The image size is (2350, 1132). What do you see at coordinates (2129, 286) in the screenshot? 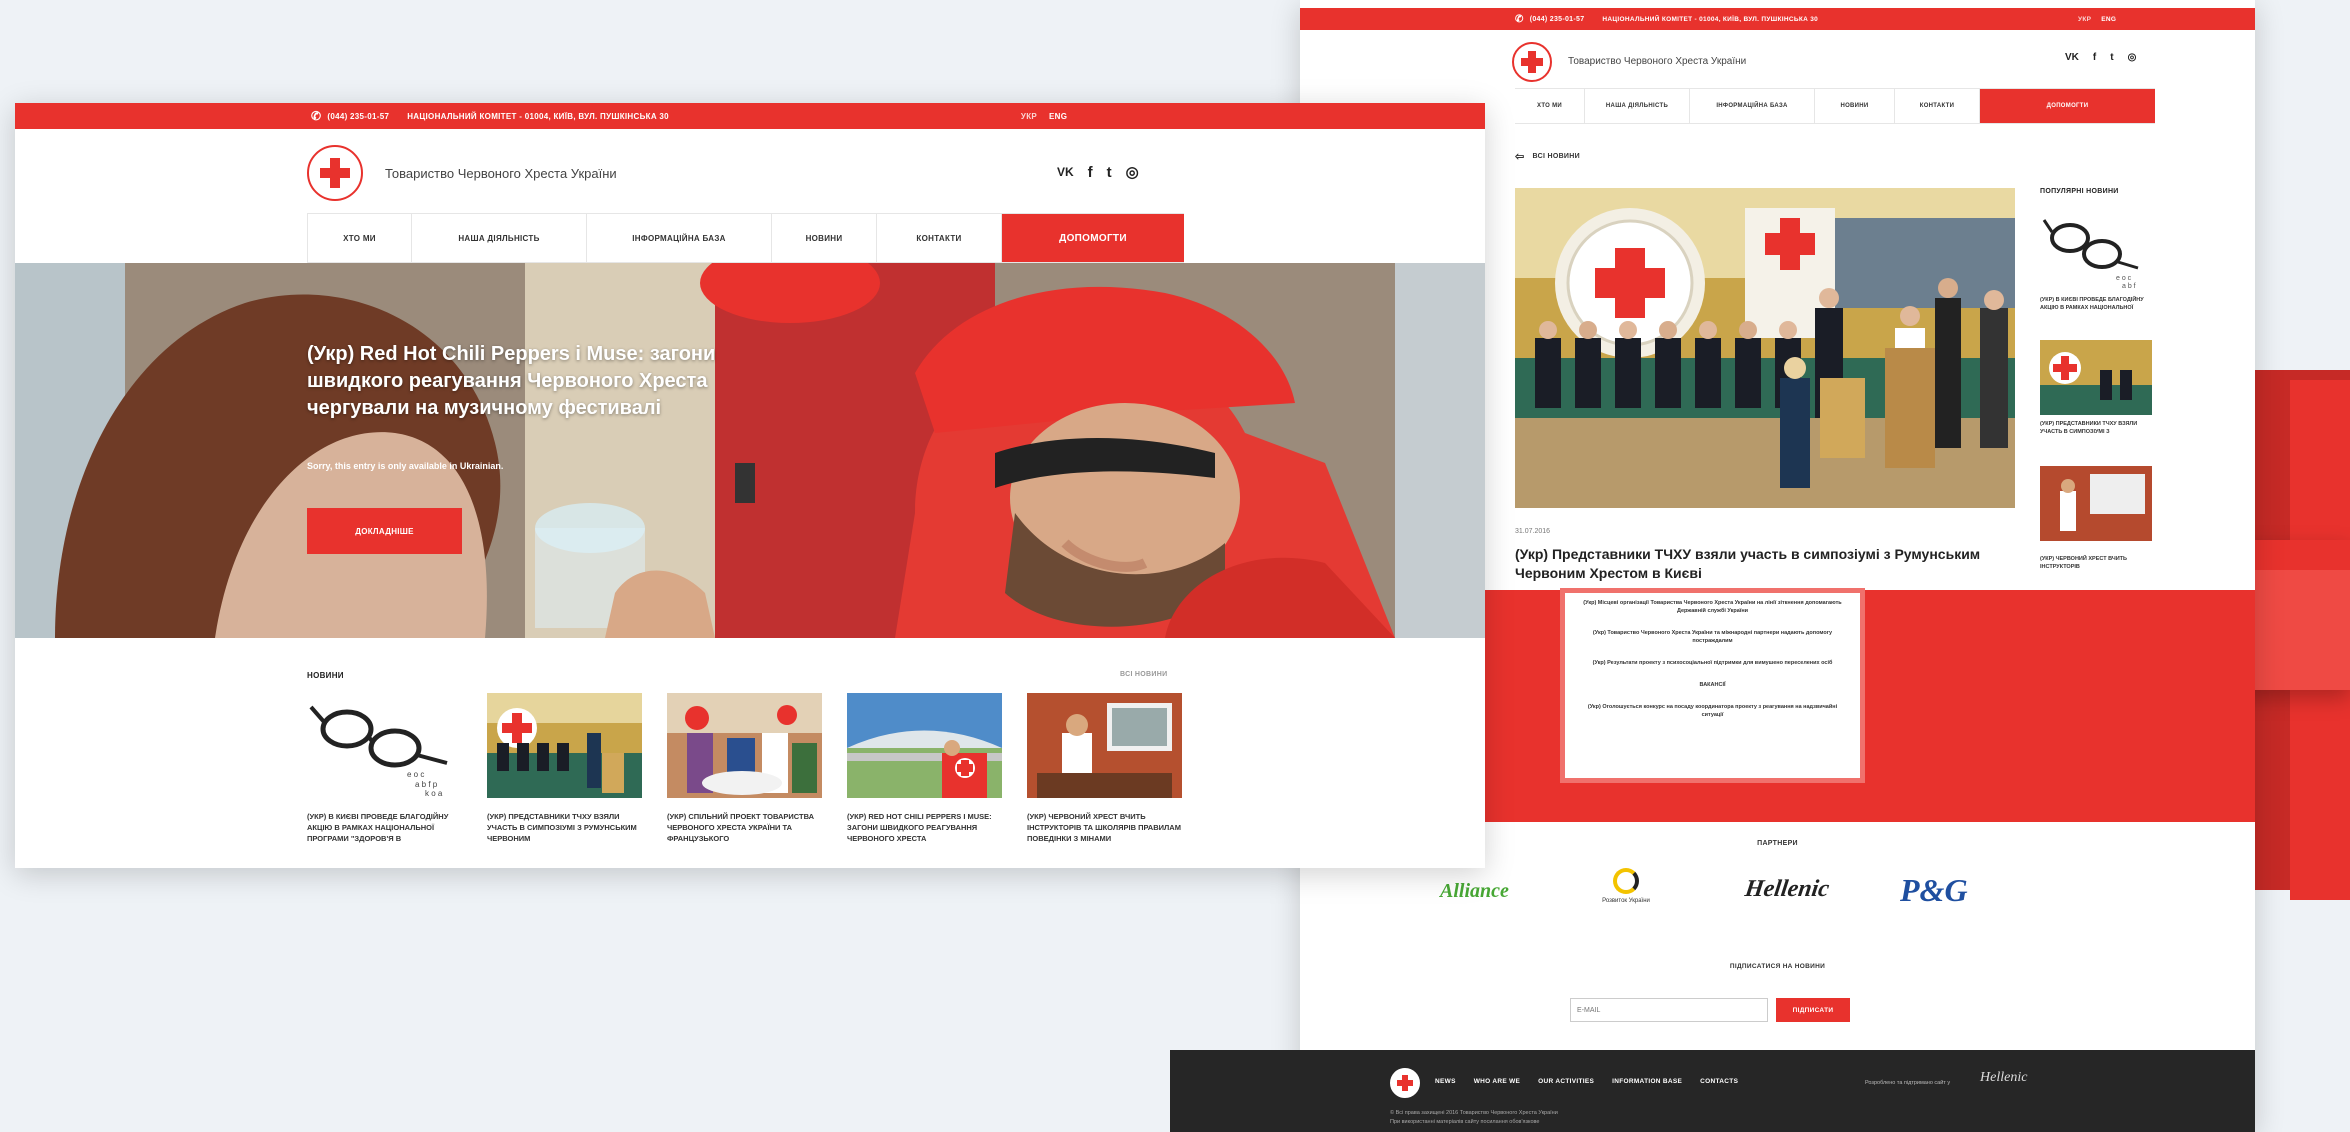
I see `svg-text: a b f` at bounding box center [2129, 286].